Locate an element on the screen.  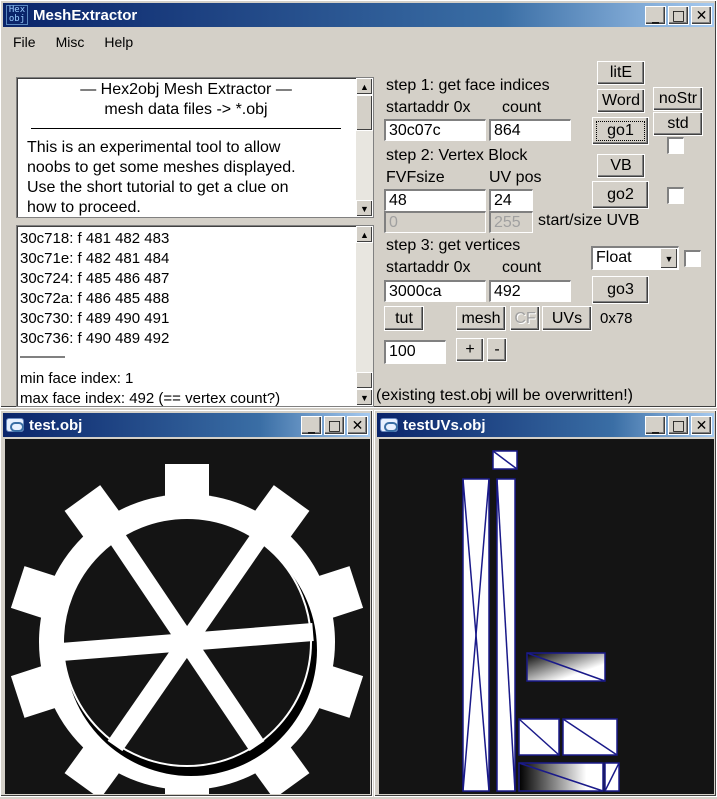
std-button: std is located at coordinates (678, 124).